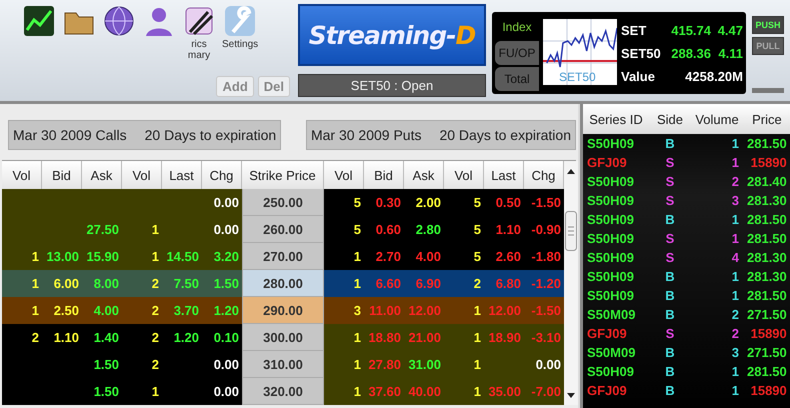  Describe the element at coordinates (385, 310) in the screenshot. I see `quote-value: 11.00` at that location.